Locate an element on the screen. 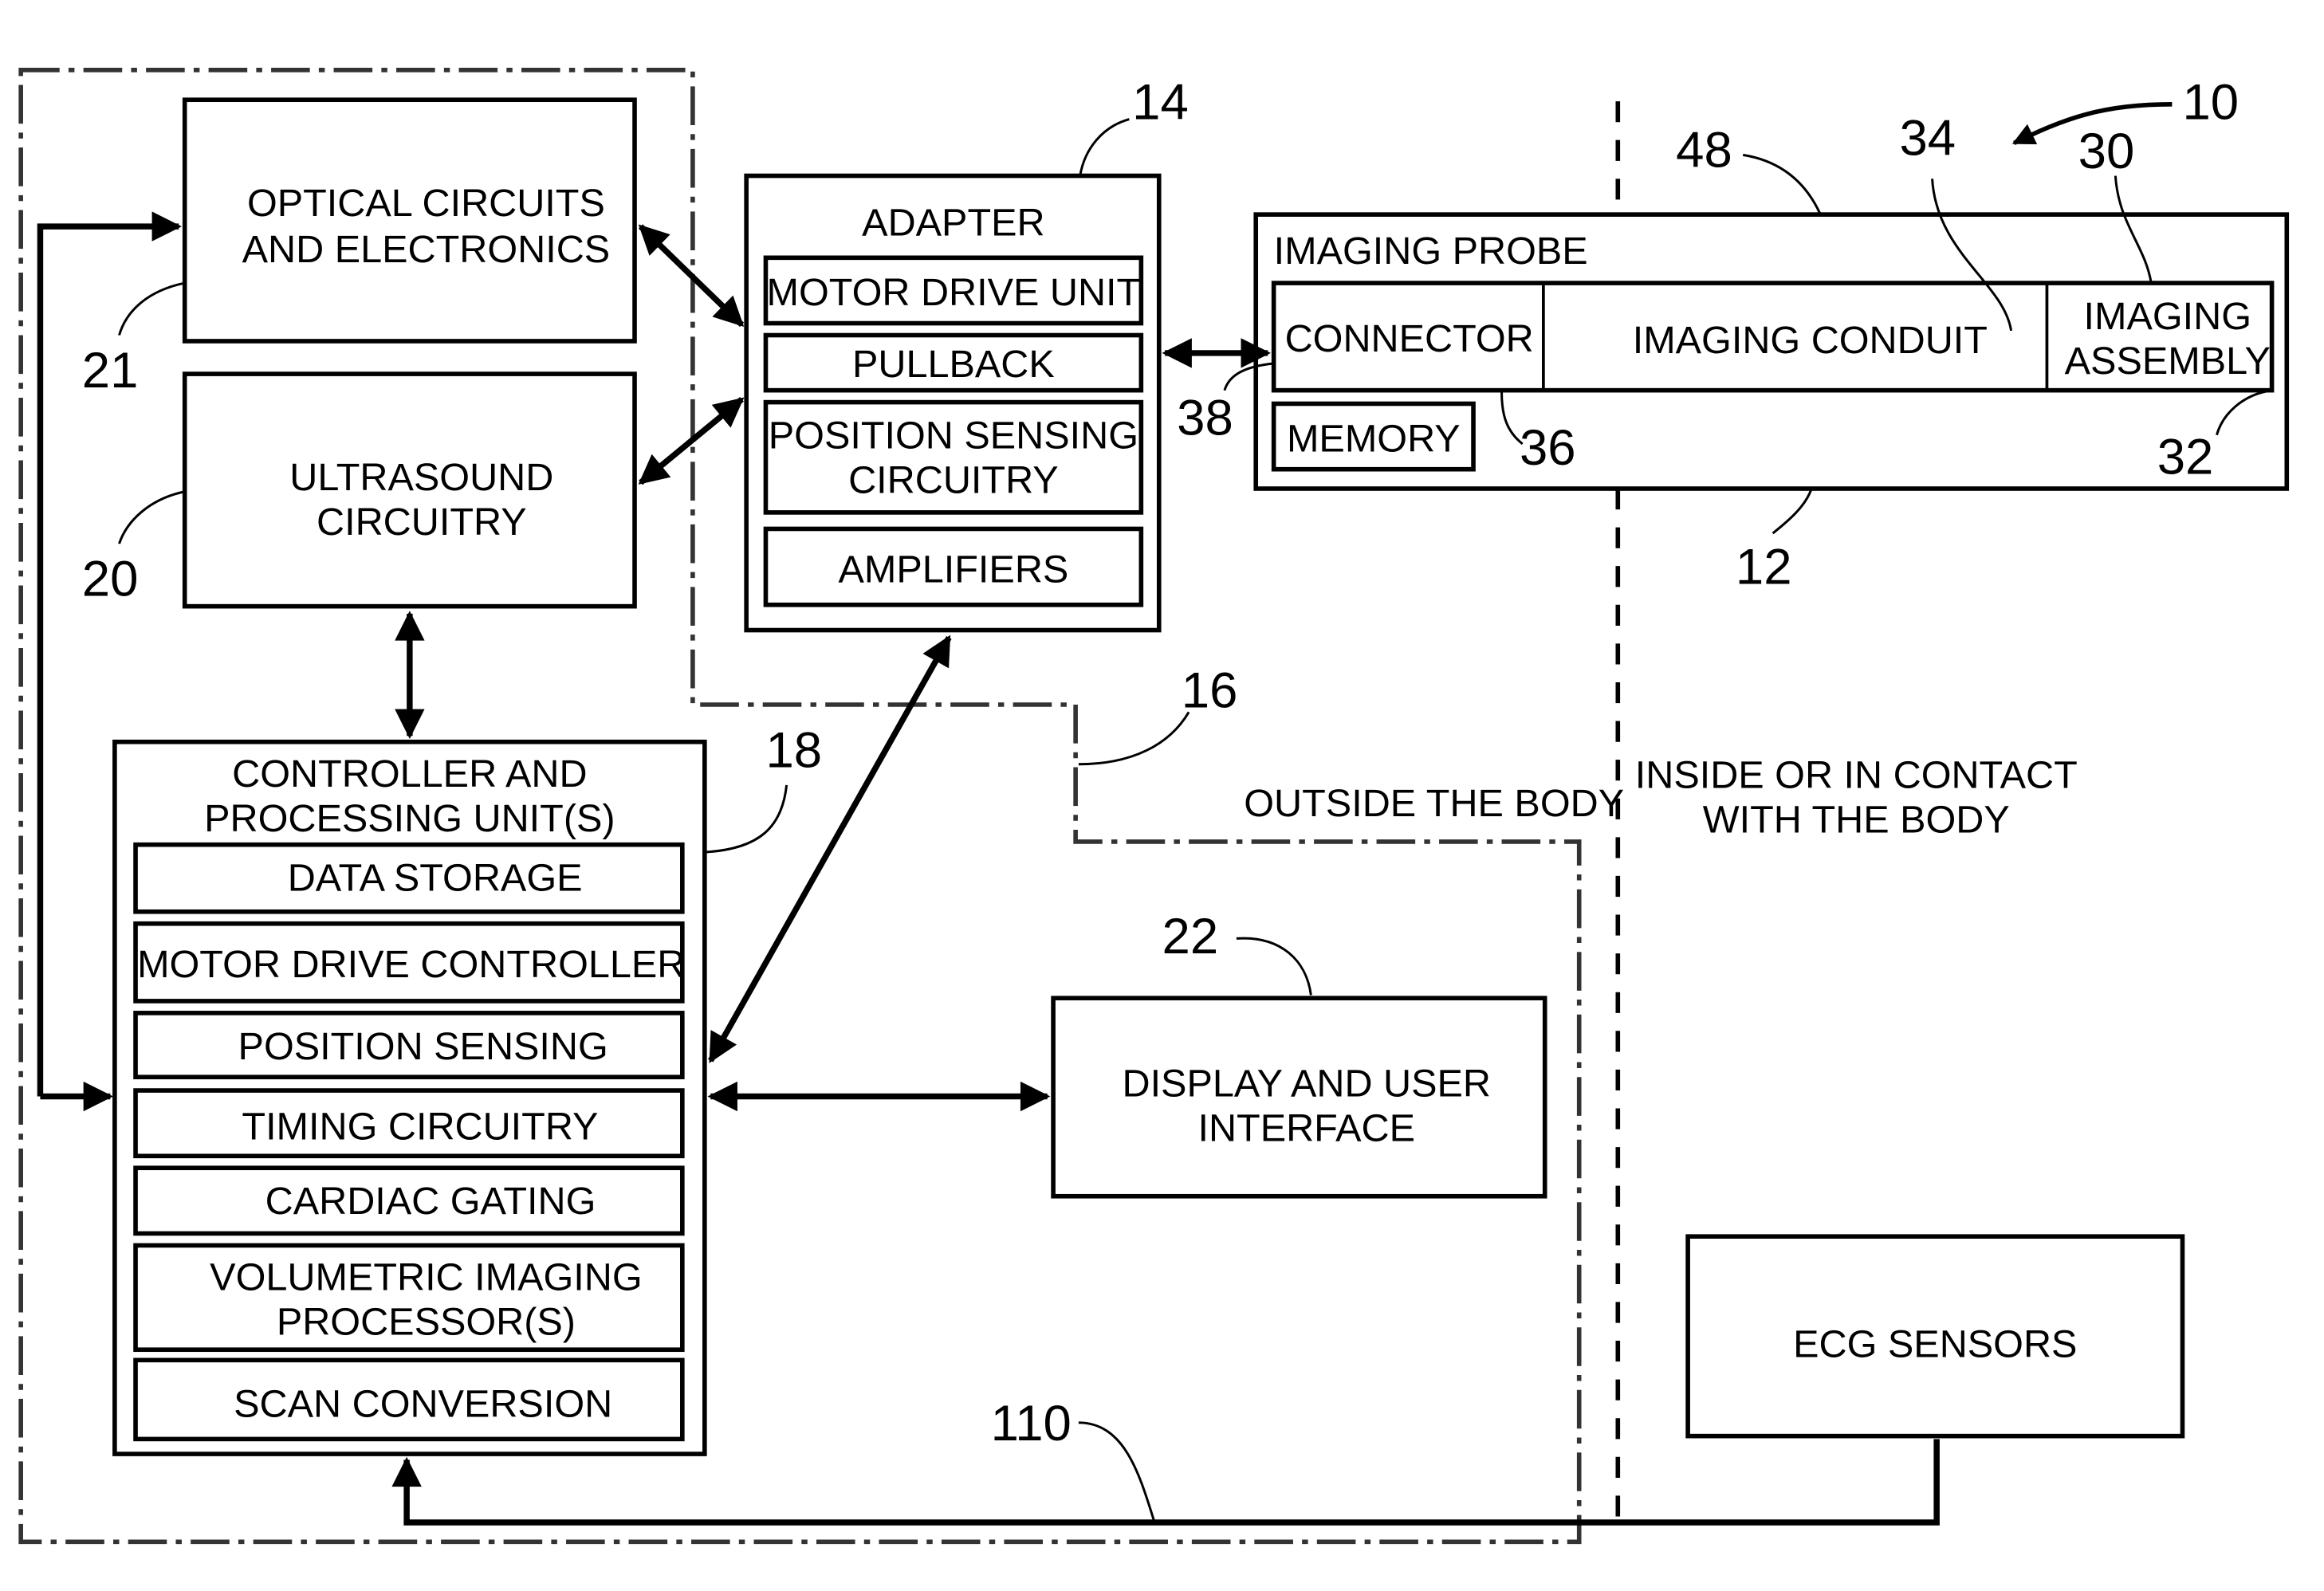 The width and height of the screenshot is (2324, 1591). ref-20: 20 is located at coordinates (110, 579).